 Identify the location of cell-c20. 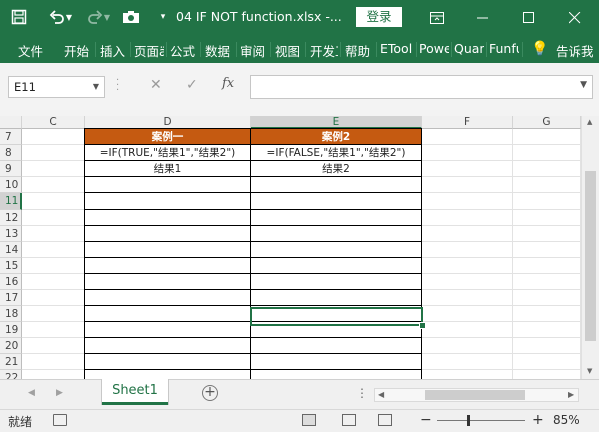
(53, 346).